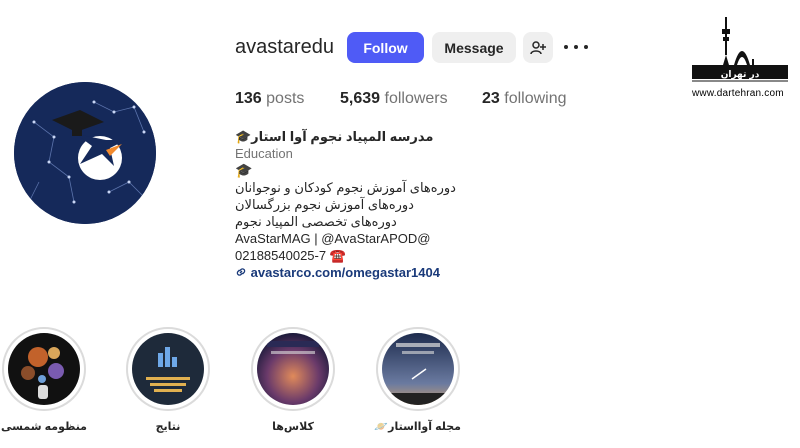 The height and width of the screenshot is (448, 800). Describe the element at coordinates (535, 98) in the screenshot. I see `following-label: following` at that location.